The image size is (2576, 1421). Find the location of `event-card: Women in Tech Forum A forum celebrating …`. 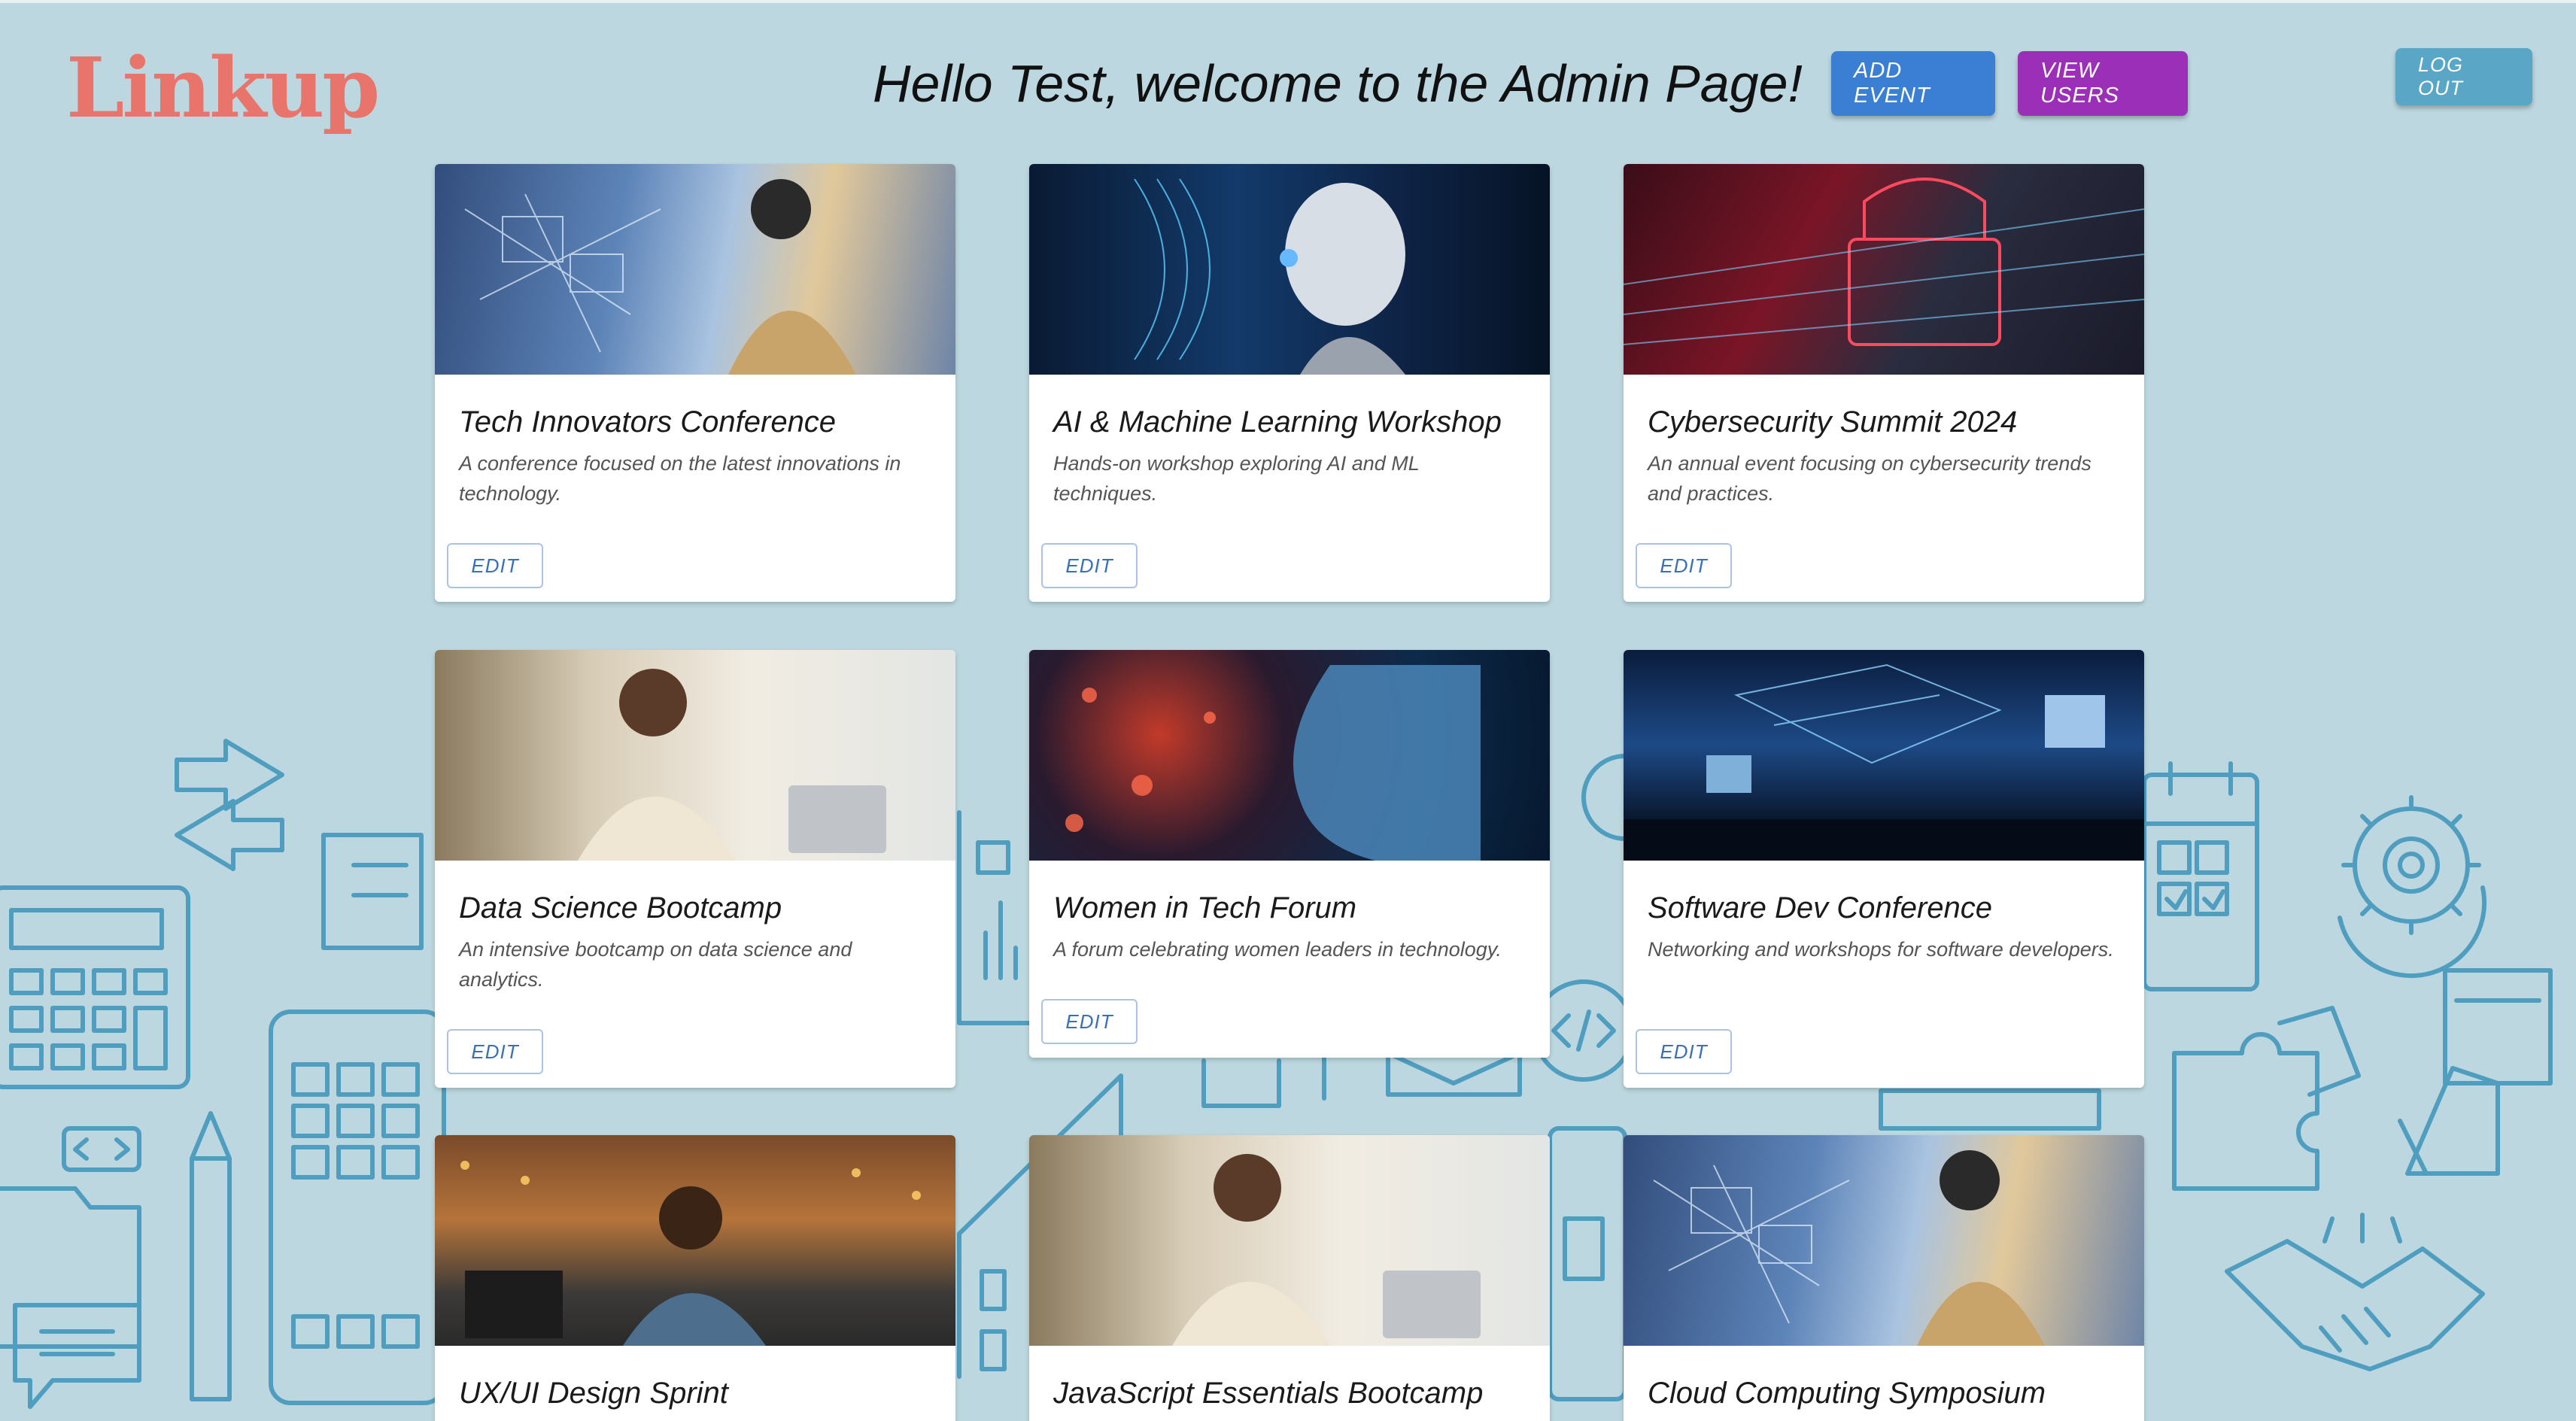

event-card: Women in Tech Forum A forum celebrating … is located at coordinates (1289, 854).